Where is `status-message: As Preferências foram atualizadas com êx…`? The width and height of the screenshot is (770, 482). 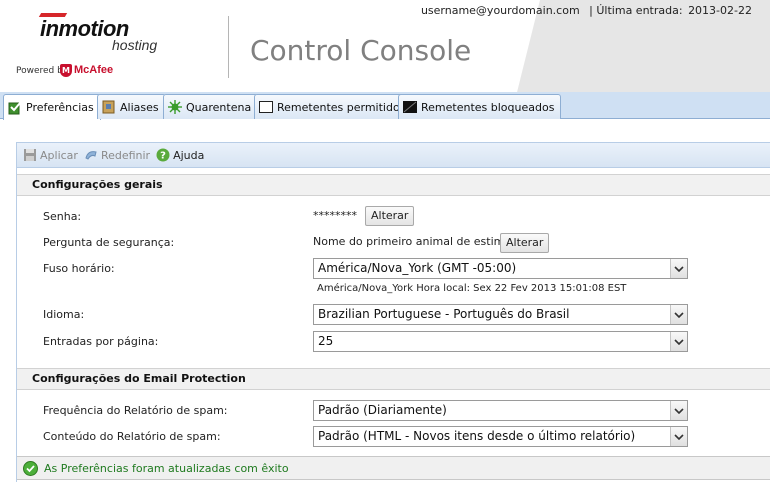
status-message: As Preferências foram atualizadas com êx… is located at coordinates (166, 468).